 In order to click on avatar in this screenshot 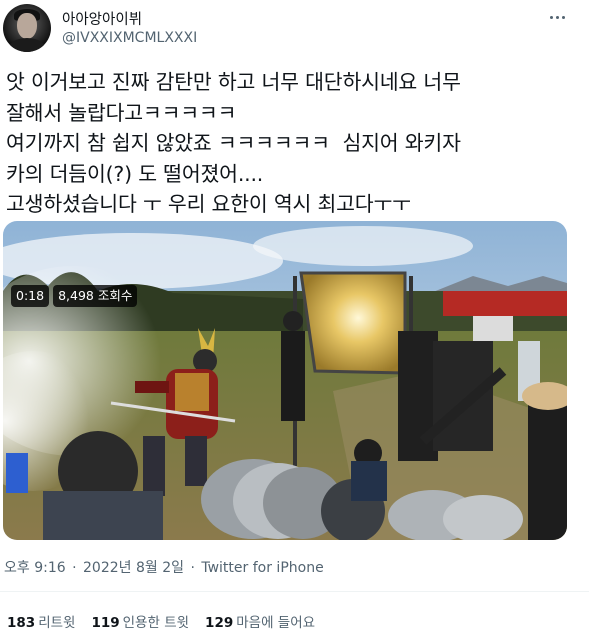, I will do `click(27, 28)`.